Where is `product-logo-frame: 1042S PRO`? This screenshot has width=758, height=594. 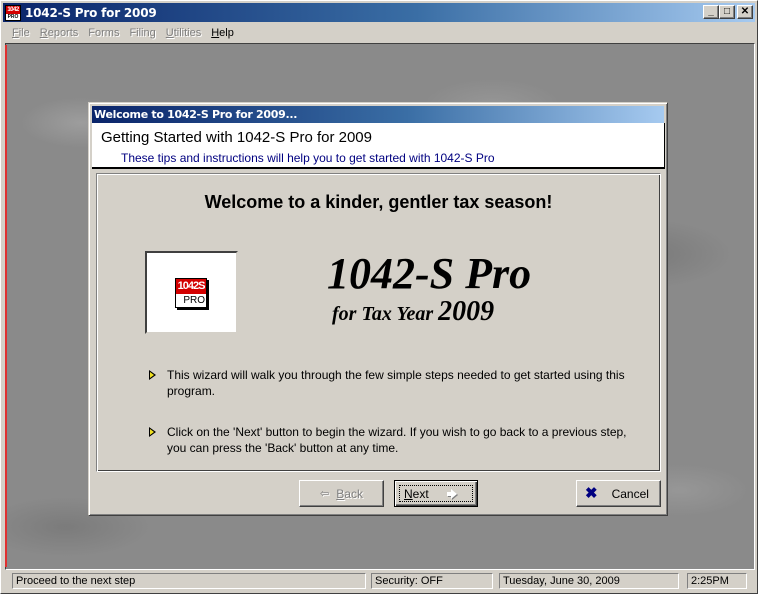
product-logo-frame: 1042S PRO is located at coordinates (191, 292).